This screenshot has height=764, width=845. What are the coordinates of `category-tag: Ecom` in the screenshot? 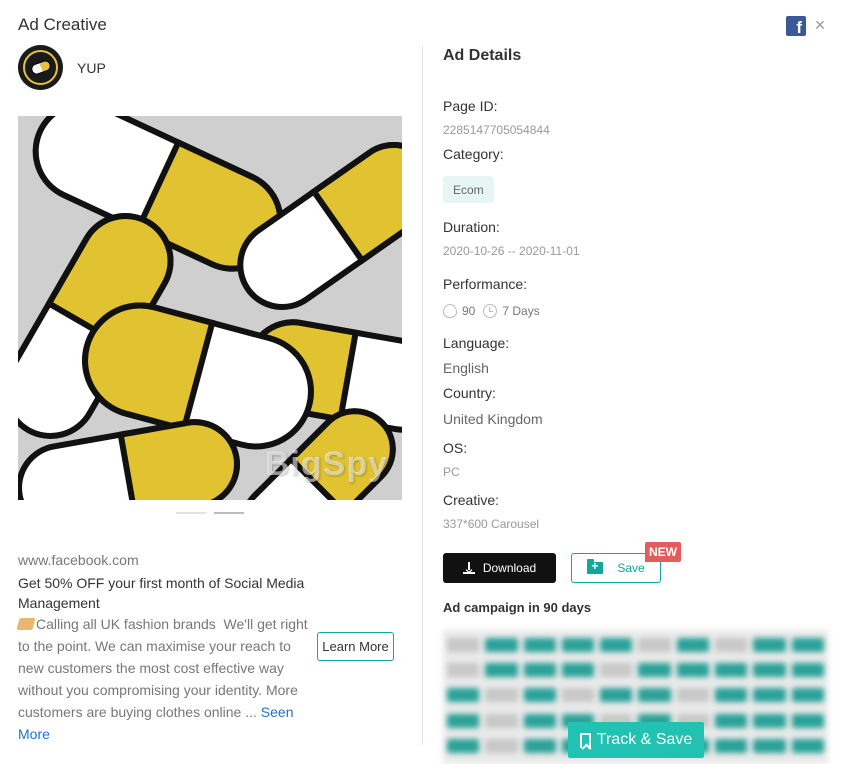 It's located at (468, 189).